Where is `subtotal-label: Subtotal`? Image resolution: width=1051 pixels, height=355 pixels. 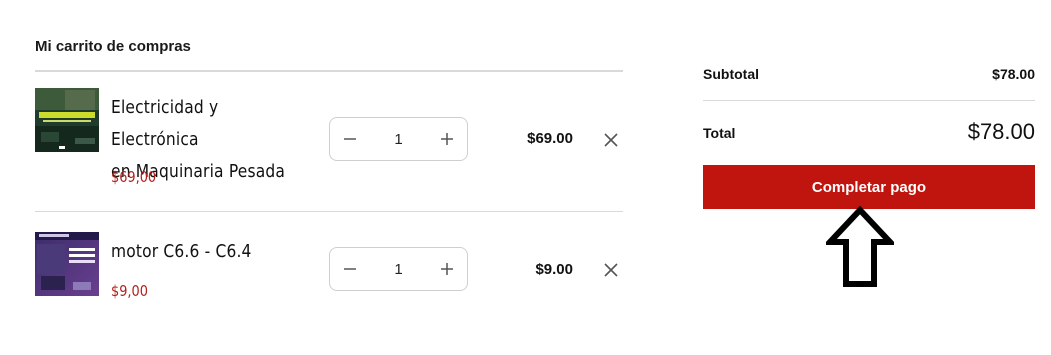
subtotal-label: Subtotal is located at coordinates (731, 74).